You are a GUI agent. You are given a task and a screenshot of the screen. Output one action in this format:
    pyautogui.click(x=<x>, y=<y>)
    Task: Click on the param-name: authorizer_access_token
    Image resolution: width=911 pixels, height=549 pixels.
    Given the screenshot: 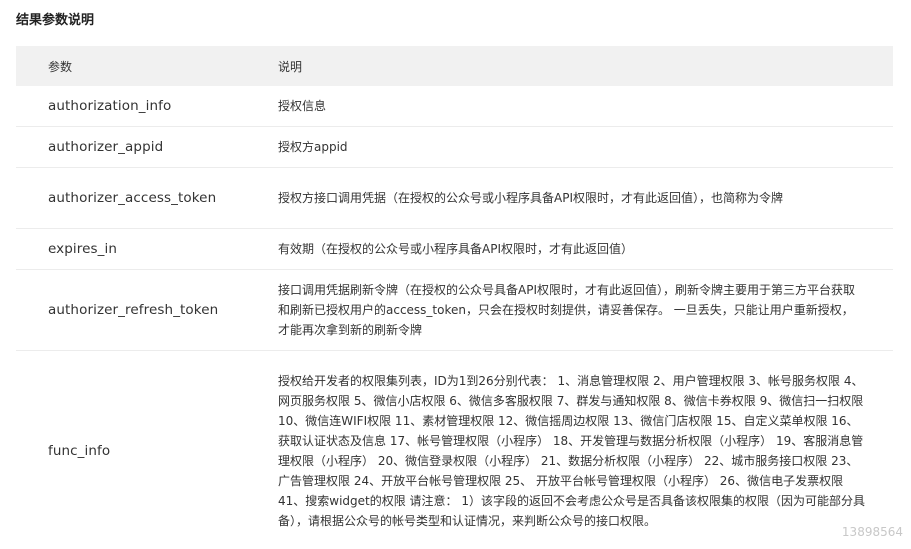 What is the action you would take?
    pyautogui.click(x=131, y=198)
    